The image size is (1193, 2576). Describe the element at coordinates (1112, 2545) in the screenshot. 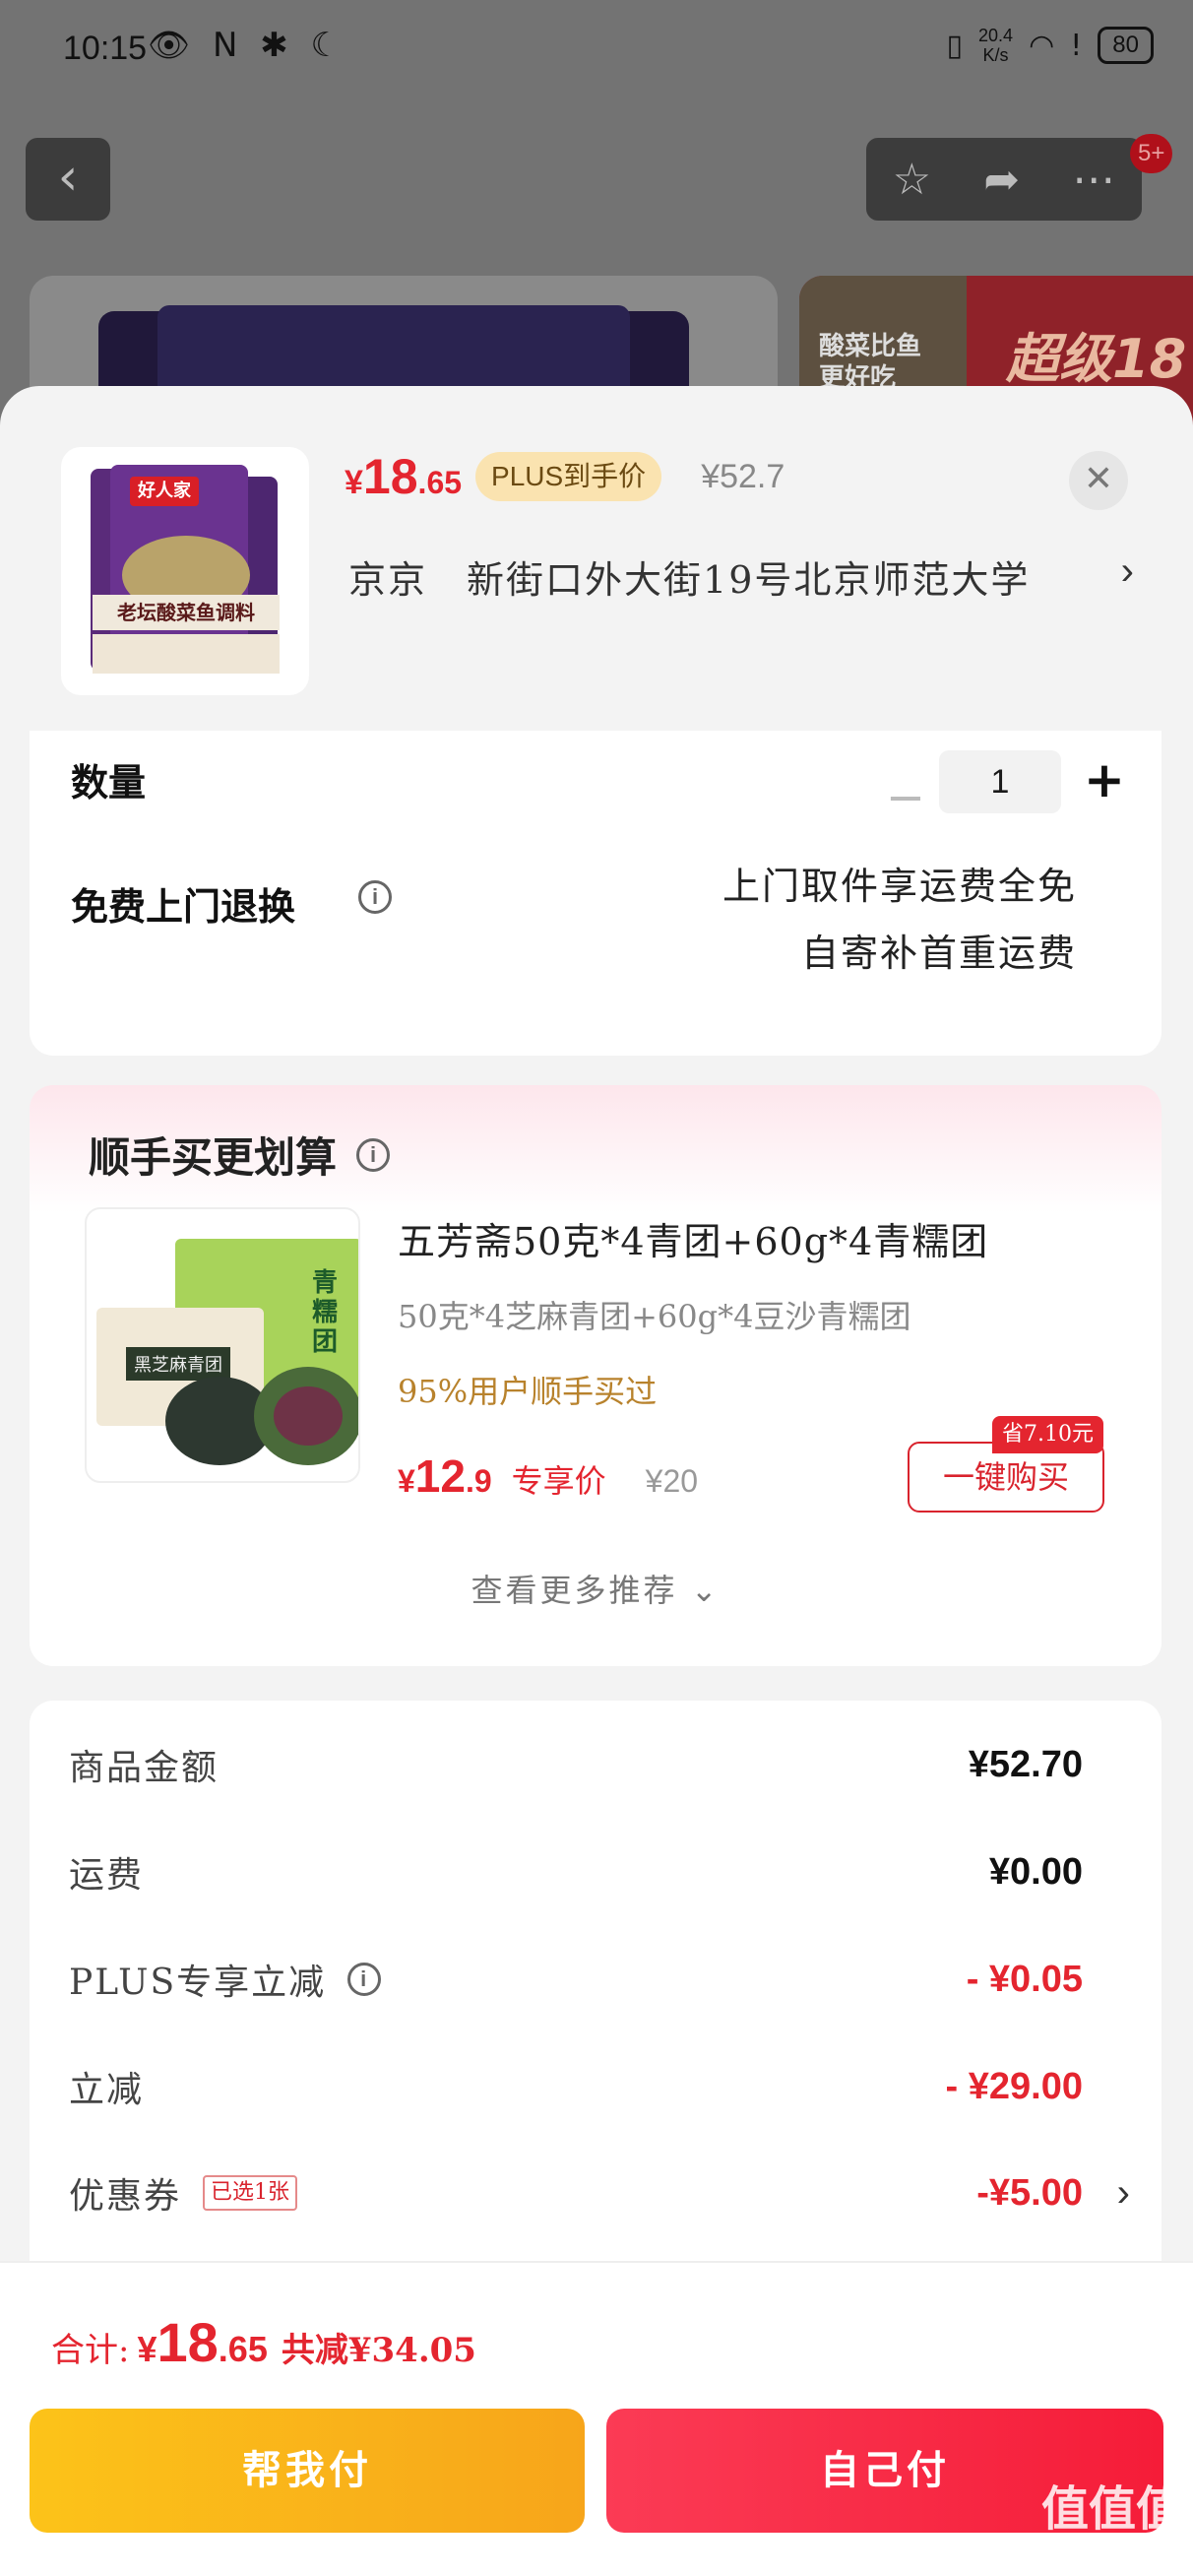

I see `watermark-url: zhizhizhi.com` at that location.